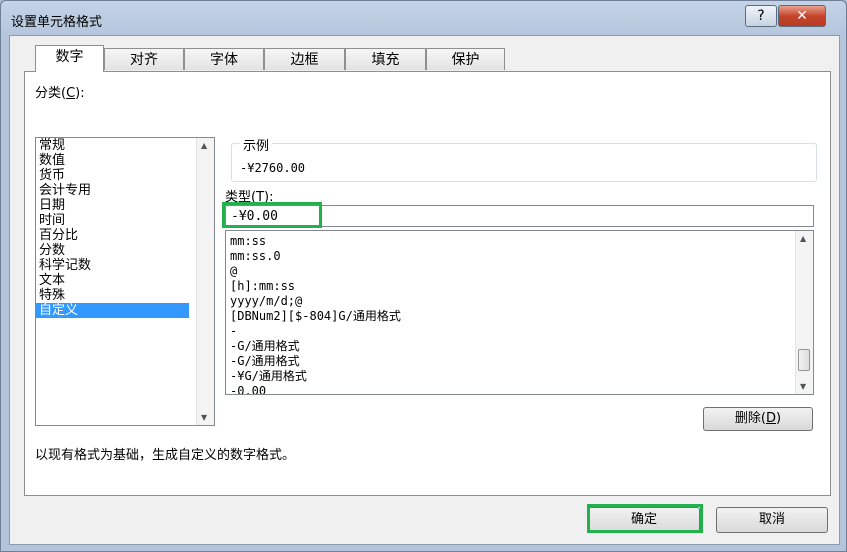  Describe the element at coordinates (224, 59) in the screenshot. I see `tab-font: 字体` at that location.